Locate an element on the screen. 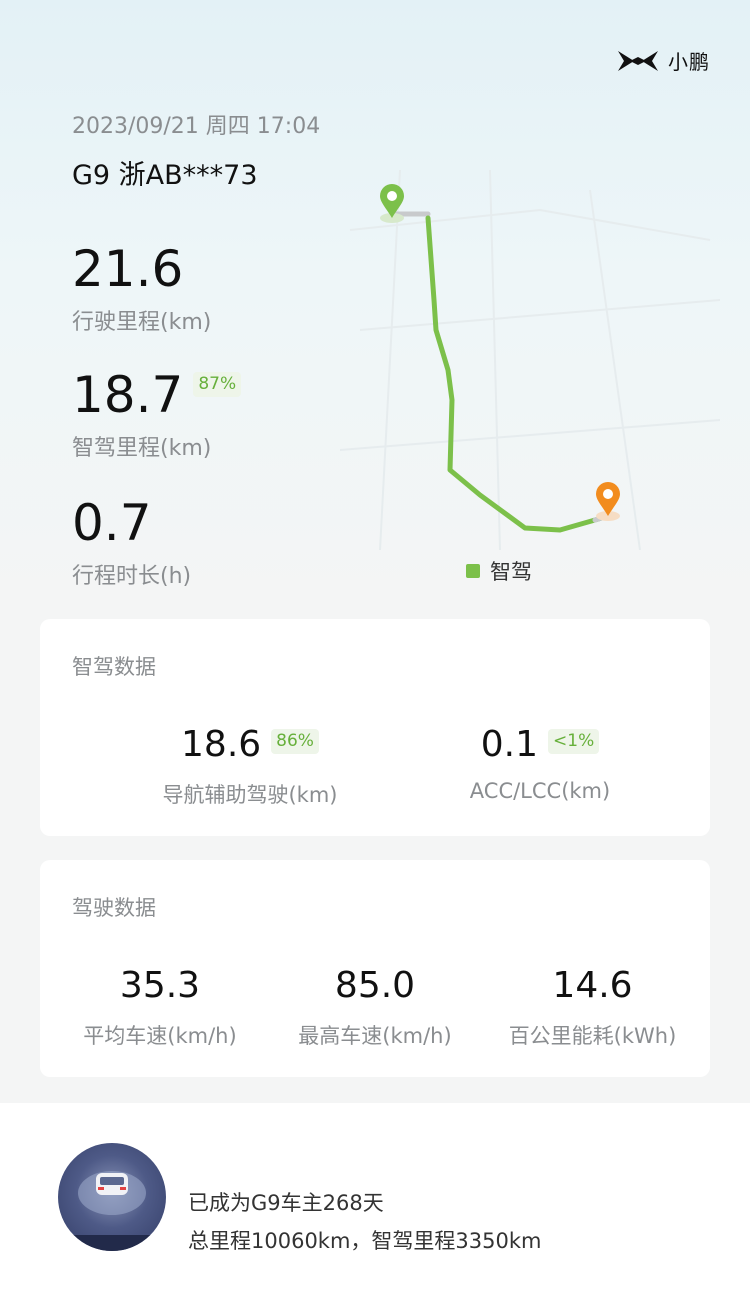  smart-drive-stat: 18.7 87% 智驾里程(km) is located at coordinates (157, 414).